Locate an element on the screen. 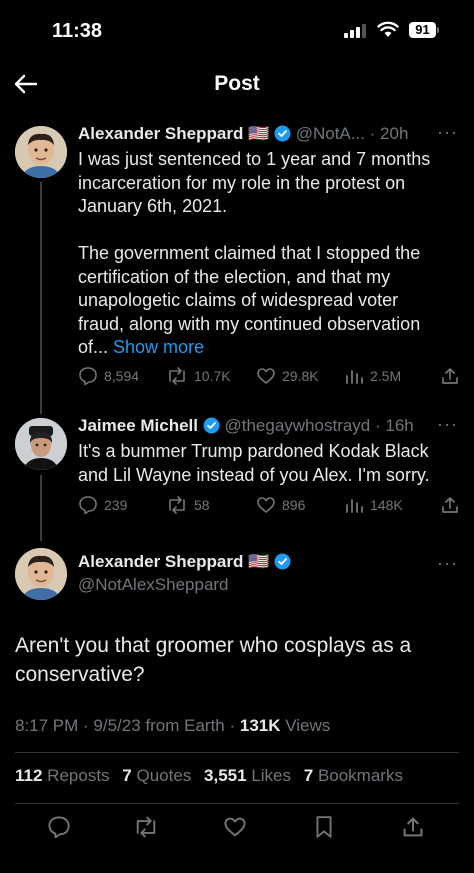 This screenshot has height=873, width=474. user-handle: @NotAlexSheppard is located at coordinates (268, 585).